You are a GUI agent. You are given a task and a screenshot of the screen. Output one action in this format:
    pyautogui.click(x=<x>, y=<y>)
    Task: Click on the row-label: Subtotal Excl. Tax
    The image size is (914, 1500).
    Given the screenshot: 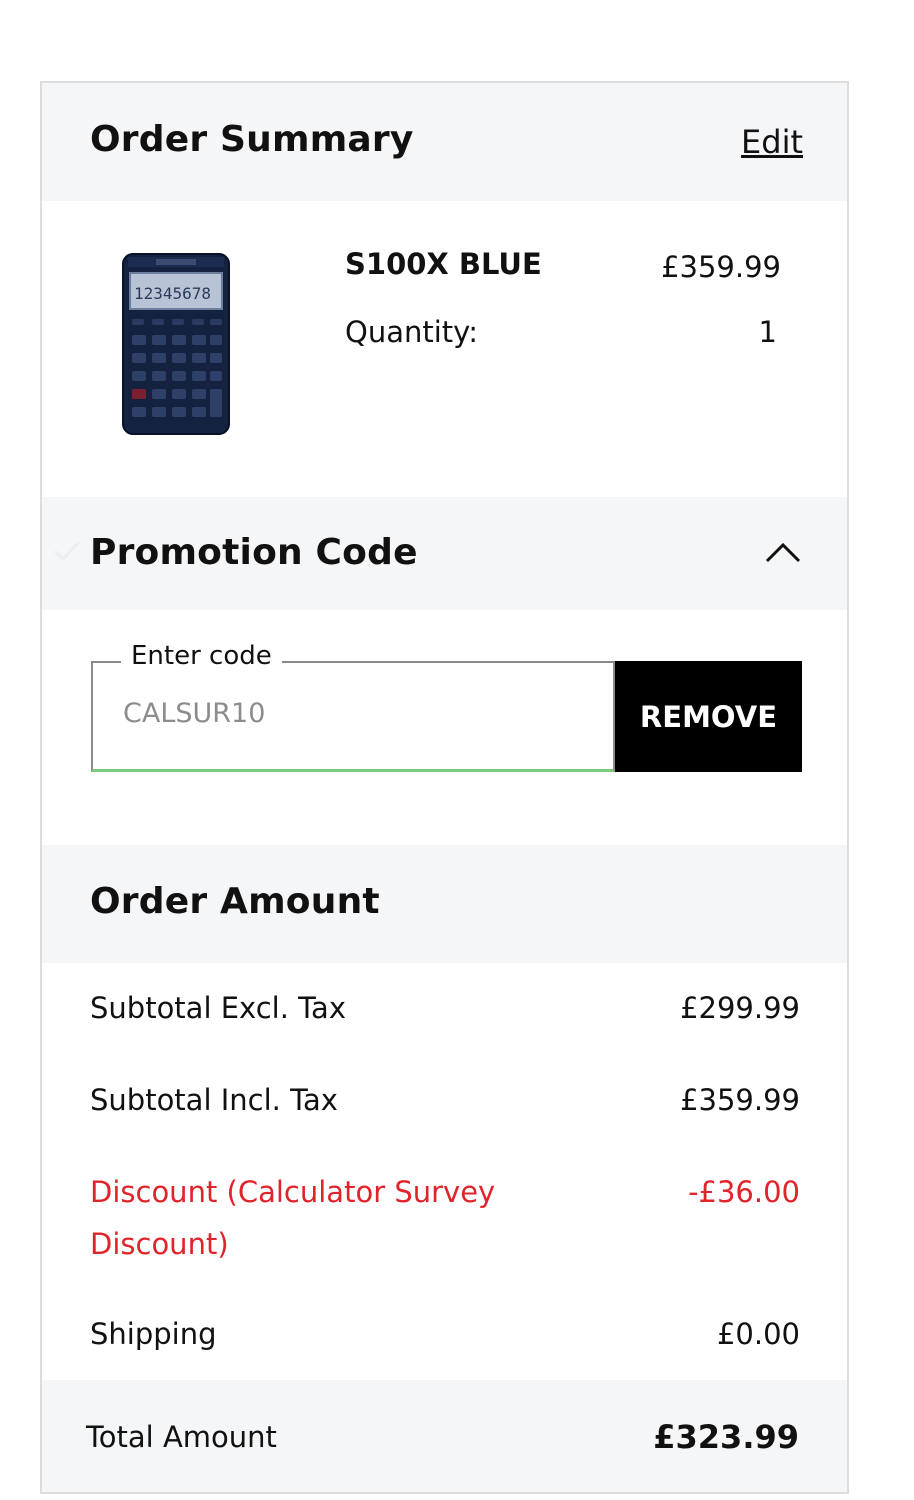 What is the action you would take?
    pyautogui.click(x=218, y=1008)
    